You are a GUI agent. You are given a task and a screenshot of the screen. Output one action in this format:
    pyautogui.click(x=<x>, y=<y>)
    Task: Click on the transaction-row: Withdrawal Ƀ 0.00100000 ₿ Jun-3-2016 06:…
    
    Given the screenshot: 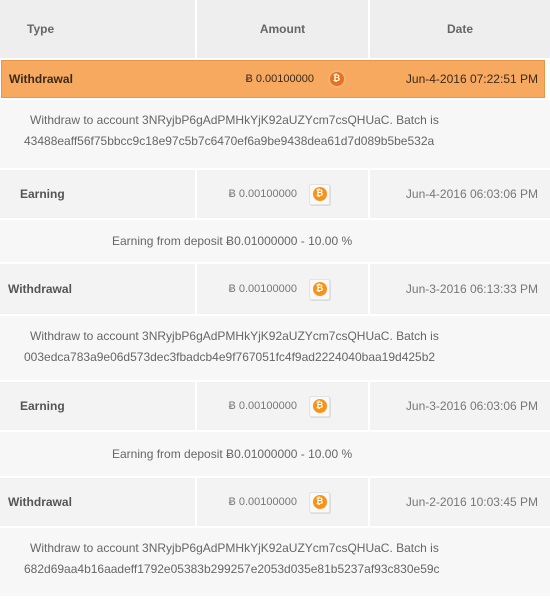 What is the action you would take?
    pyautogui.click(x=275, y=288)
    